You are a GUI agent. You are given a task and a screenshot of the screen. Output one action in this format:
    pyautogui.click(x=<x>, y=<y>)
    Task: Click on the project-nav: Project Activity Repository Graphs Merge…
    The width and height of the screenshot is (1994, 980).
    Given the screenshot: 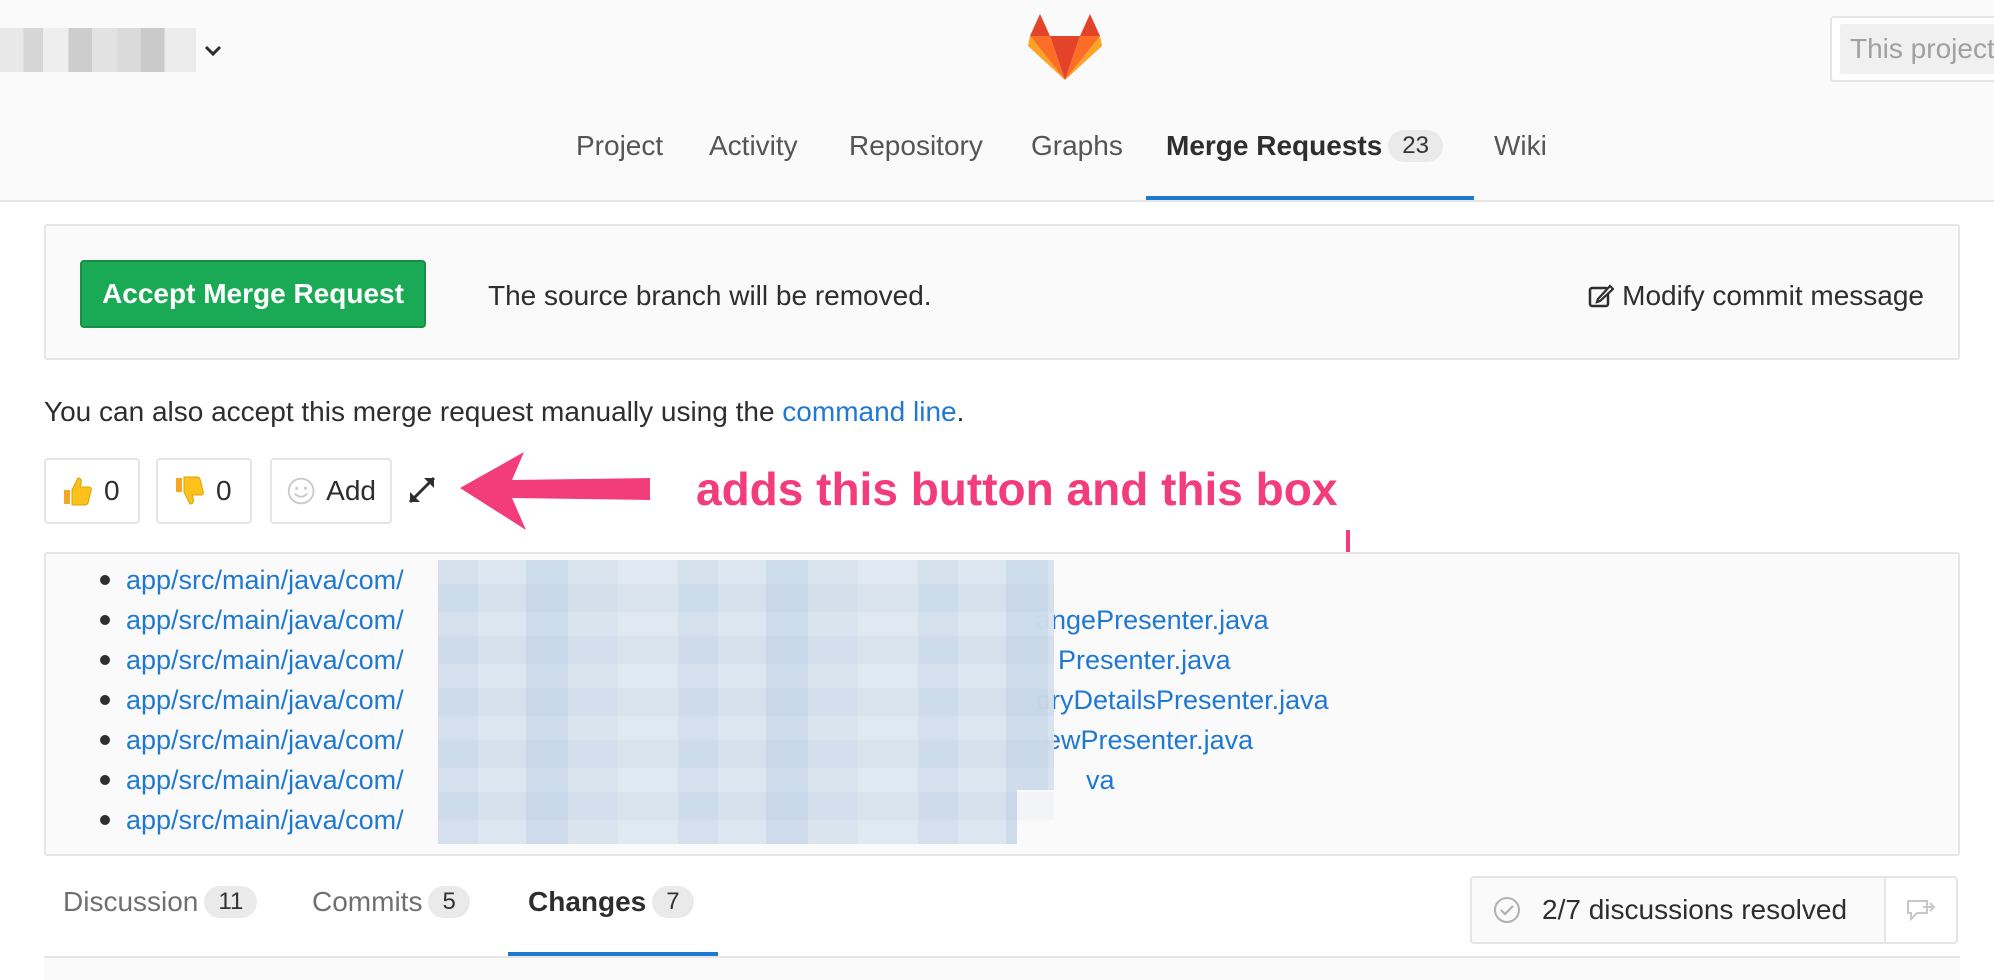 What is the action you would take?
    pyautogui.click(x=997, y=159)
    